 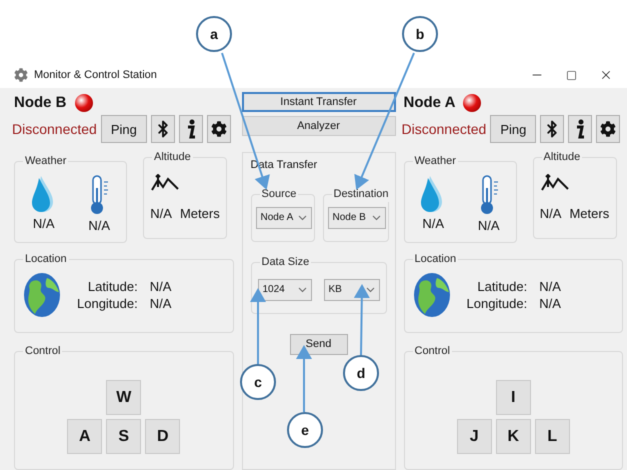 What do you see at coordinates (162, 436) in the screenshot?
I see `key-button: D` at bounding box center [162, 436].